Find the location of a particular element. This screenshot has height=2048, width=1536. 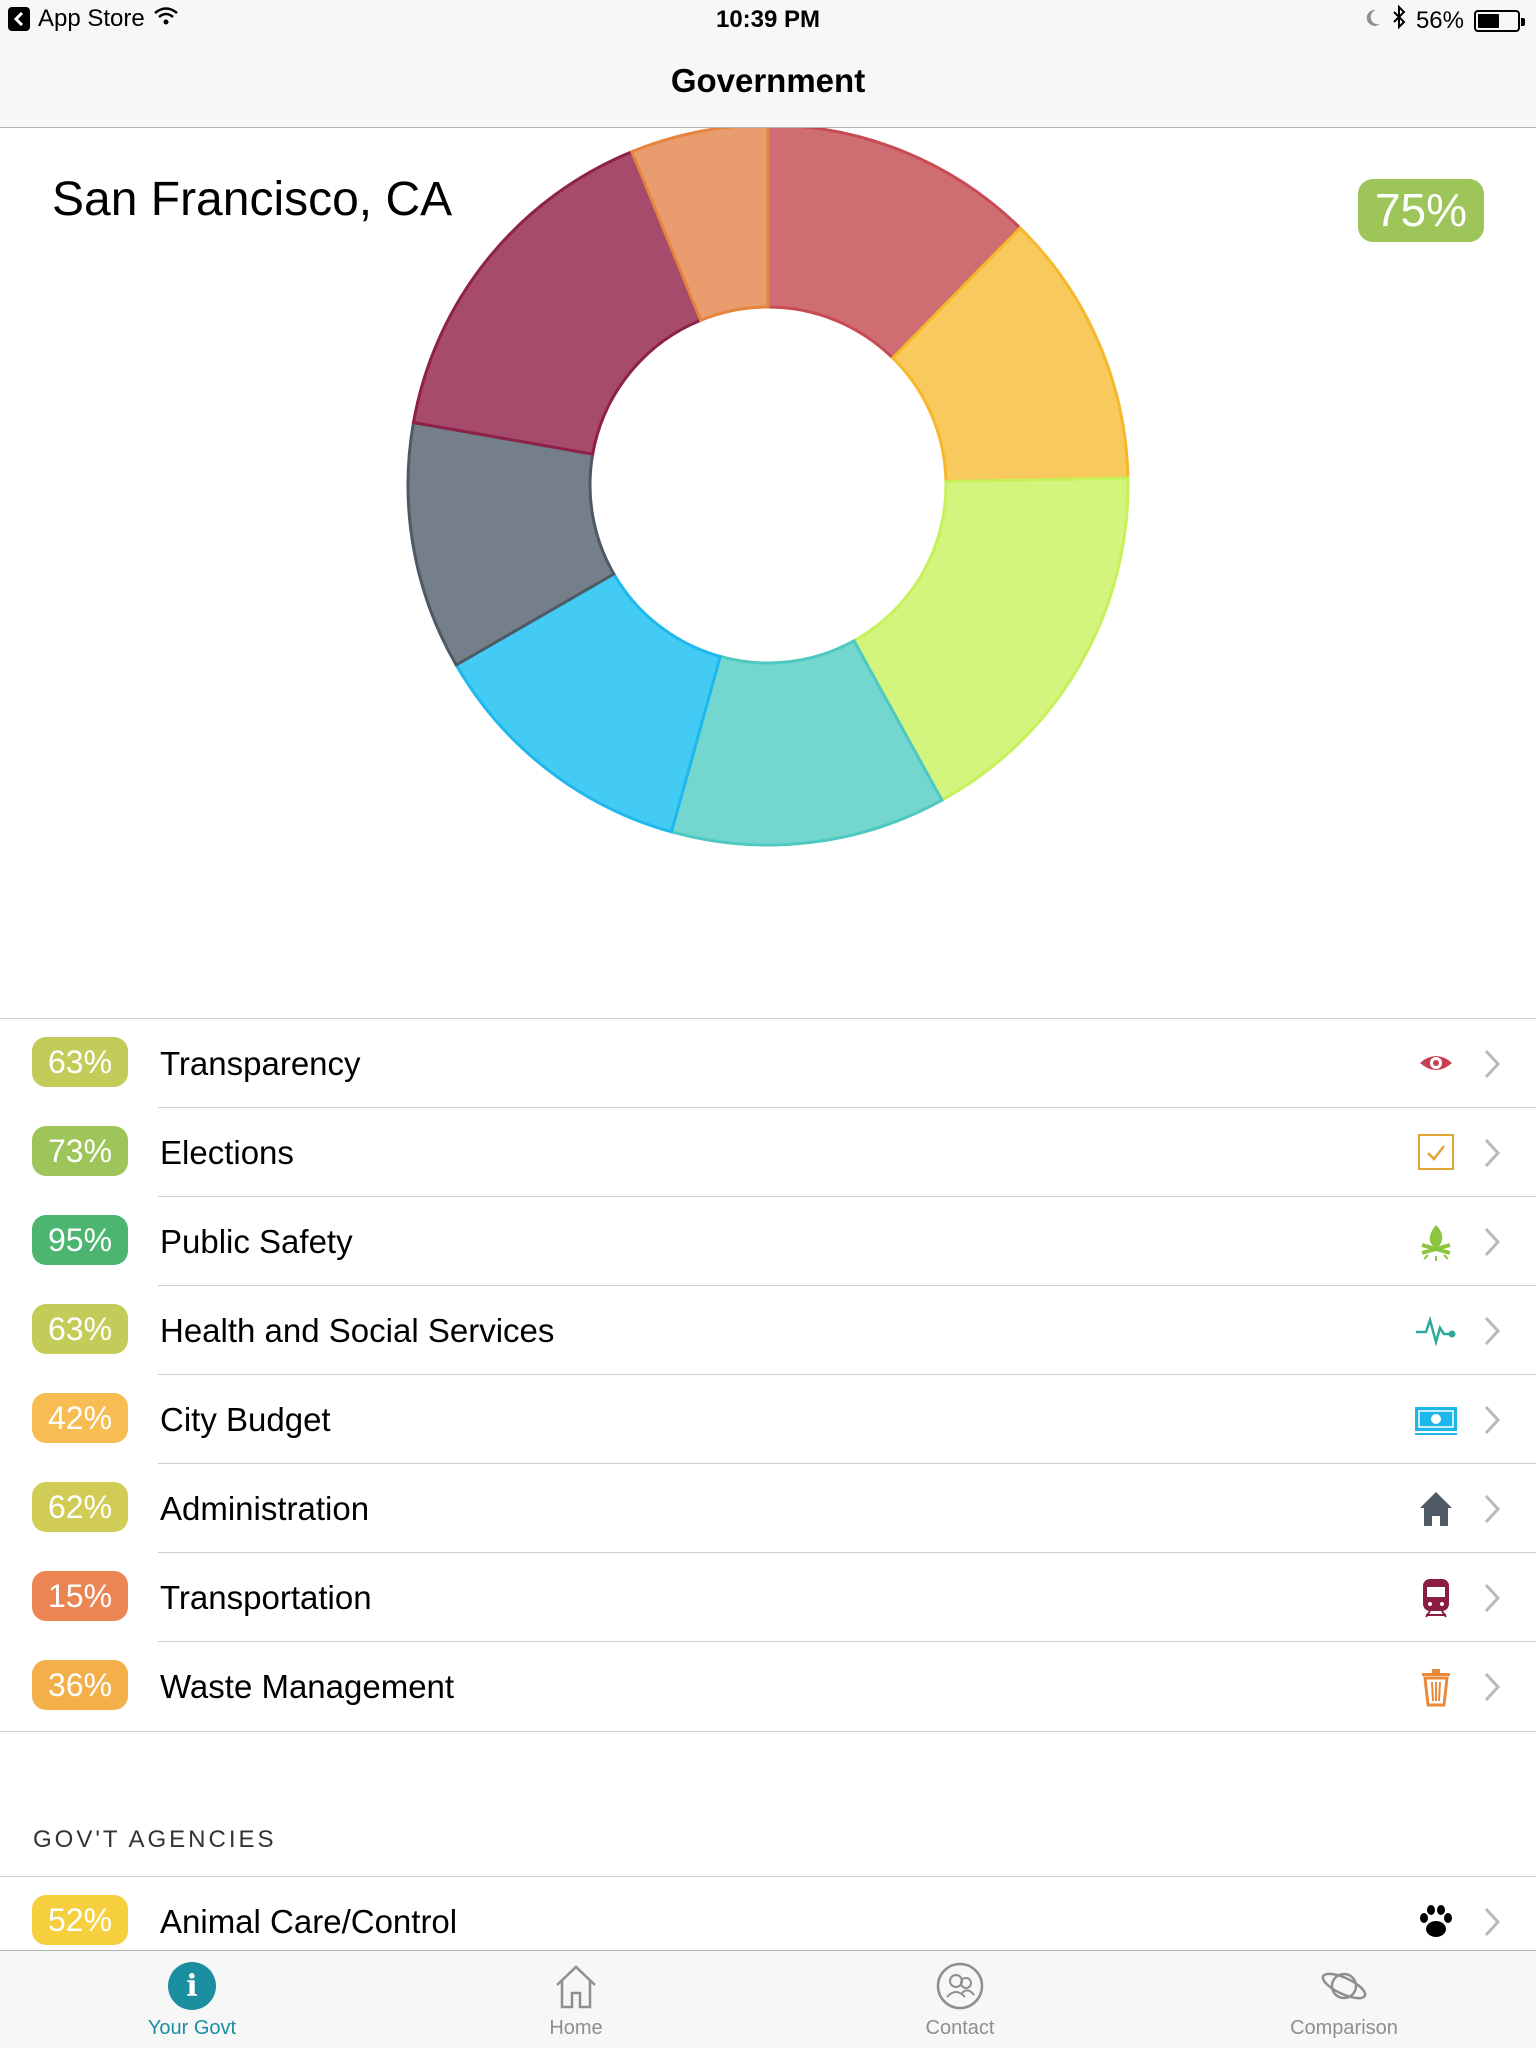

tab-home: Home is located at coordinates (576, 1999).